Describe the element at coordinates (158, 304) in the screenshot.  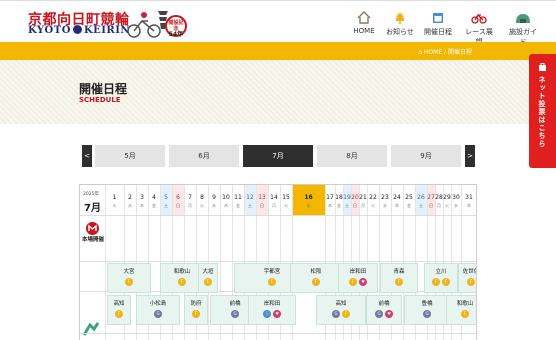
I see `venue-name: 小松島` at that location.